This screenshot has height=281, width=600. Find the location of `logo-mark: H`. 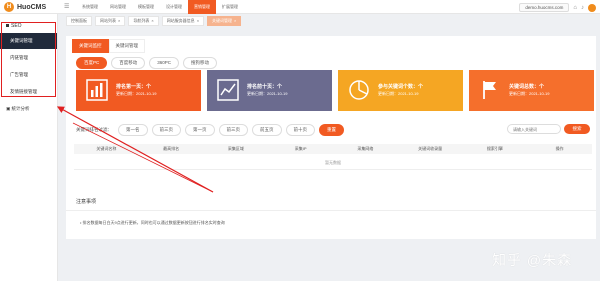

logo-mark: H is located at coordinates (9, 7).